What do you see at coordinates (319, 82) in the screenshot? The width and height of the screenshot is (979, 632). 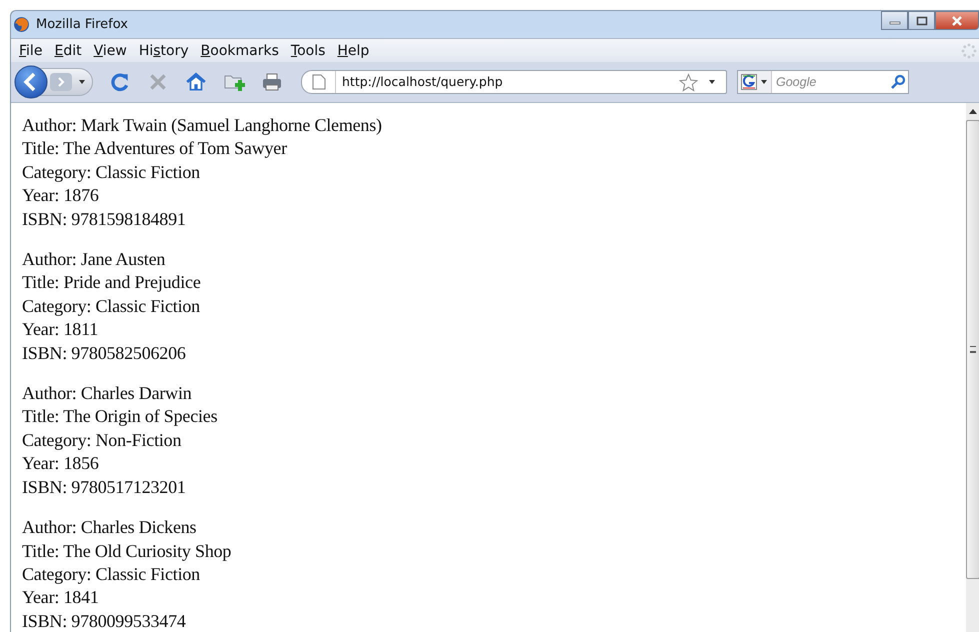 I see `page-icon` at bounding box center [319, 82].